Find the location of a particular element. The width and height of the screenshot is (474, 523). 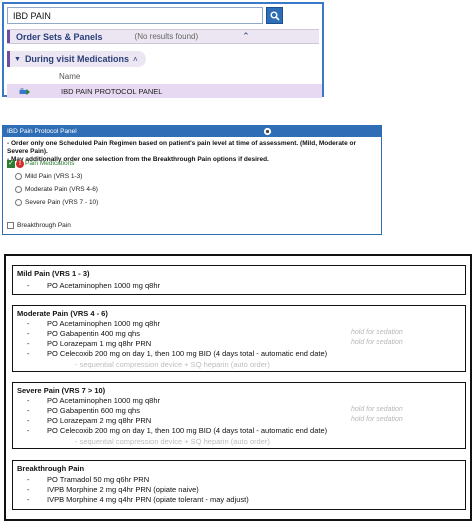

check-icon: ✓ is located at coordinates (11, 163).